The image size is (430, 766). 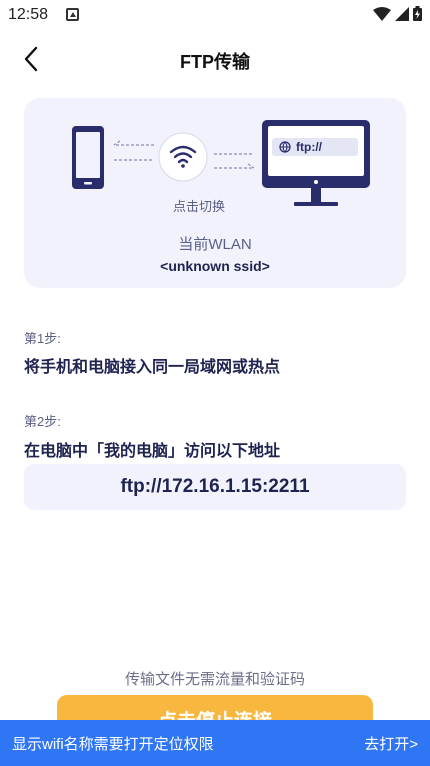 What do you see at coordinates (309, 147) in the screenshot?
I see `monitor-url-label: ftp://` at bounding box center [309, 147].